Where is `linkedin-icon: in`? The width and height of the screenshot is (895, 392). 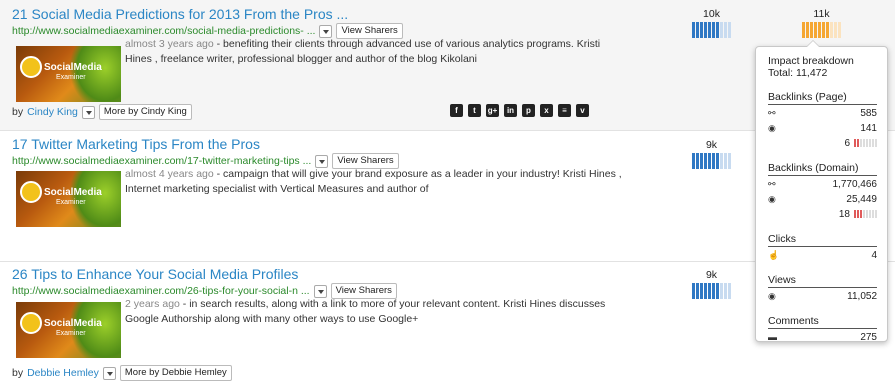
linkedin-icon: in is located at coordinates (510, 110).